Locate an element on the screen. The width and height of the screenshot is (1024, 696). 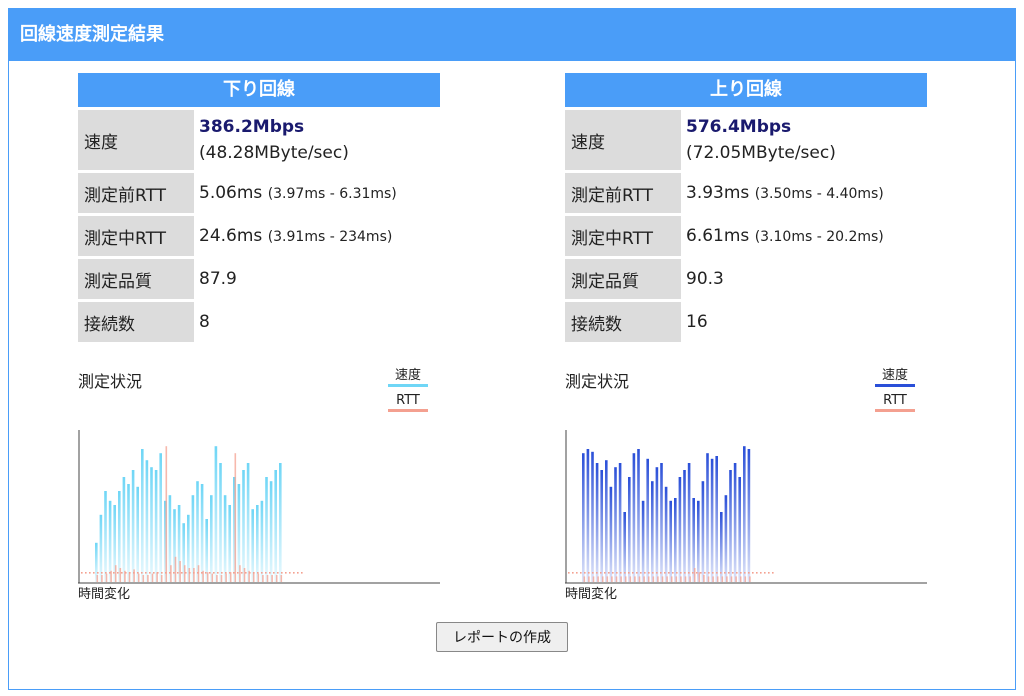
table-row: 測定品質 87.9 is located at coordinates (259, 279).